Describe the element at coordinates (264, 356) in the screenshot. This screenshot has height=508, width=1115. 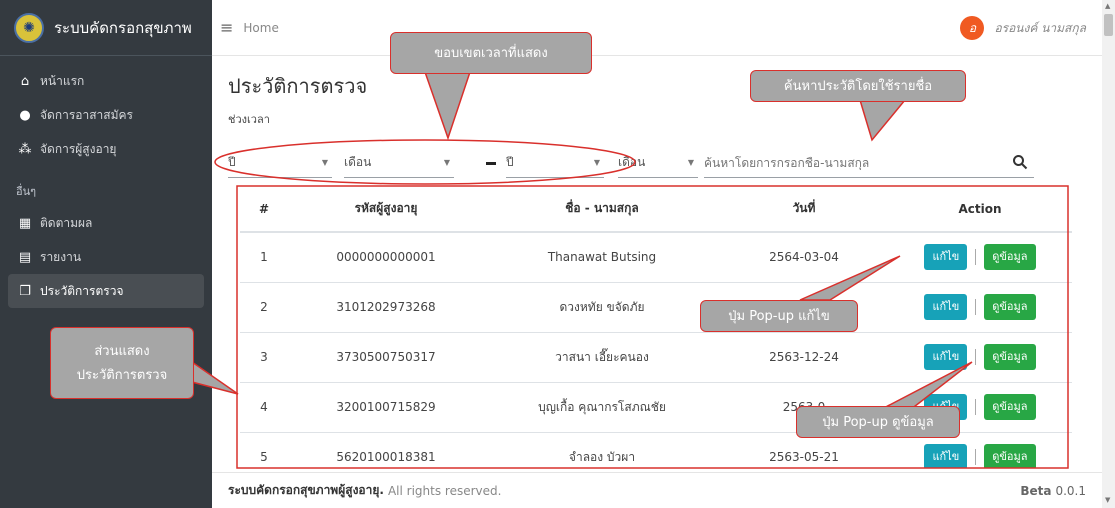
I see `cell-no: 3` at that location.